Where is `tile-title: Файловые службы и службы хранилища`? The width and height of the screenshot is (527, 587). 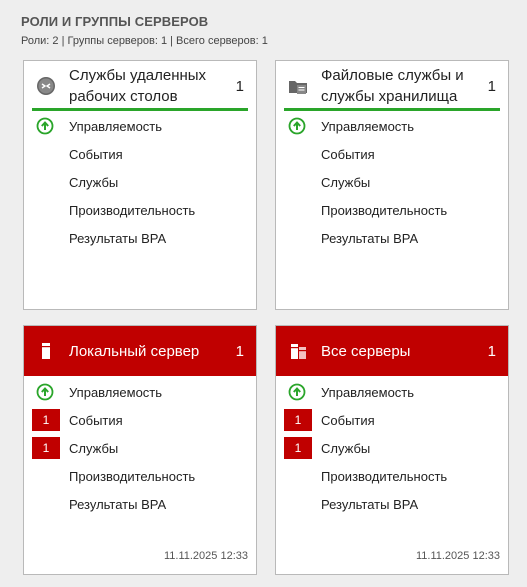 tile-title: Файловые службы и службы хранилища is located at coordinates (399, 86).